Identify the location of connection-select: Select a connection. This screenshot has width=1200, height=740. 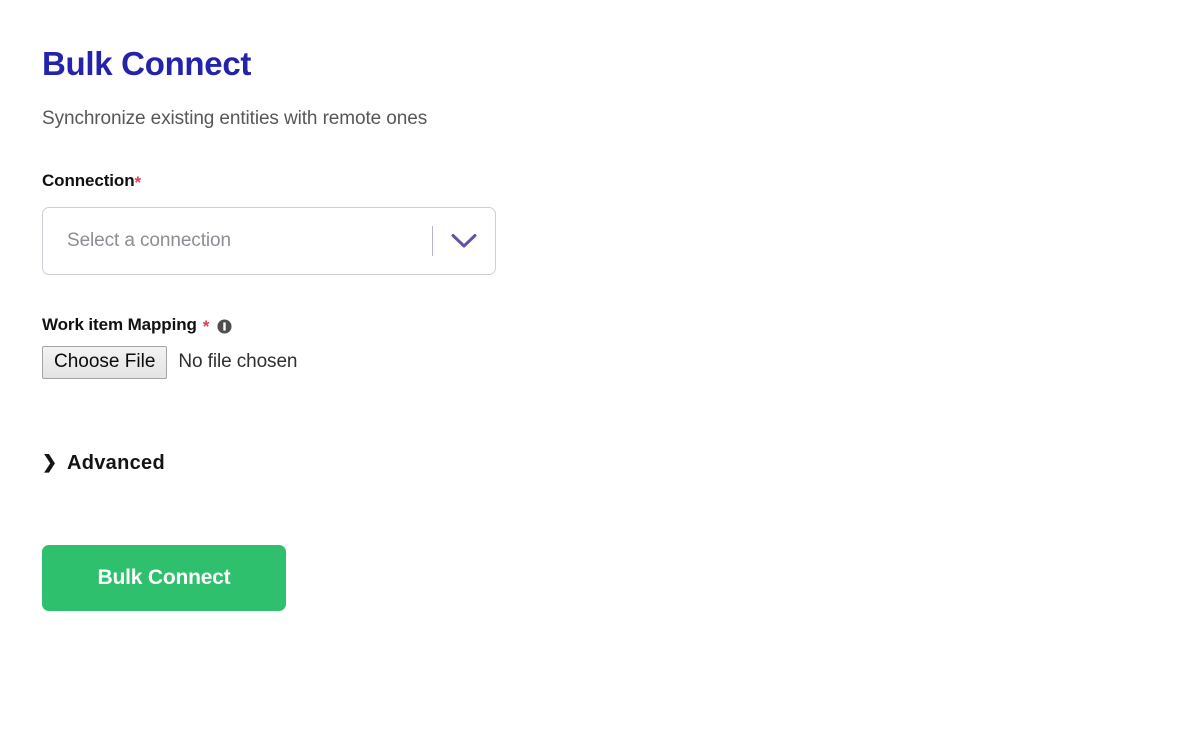
(269, 241).